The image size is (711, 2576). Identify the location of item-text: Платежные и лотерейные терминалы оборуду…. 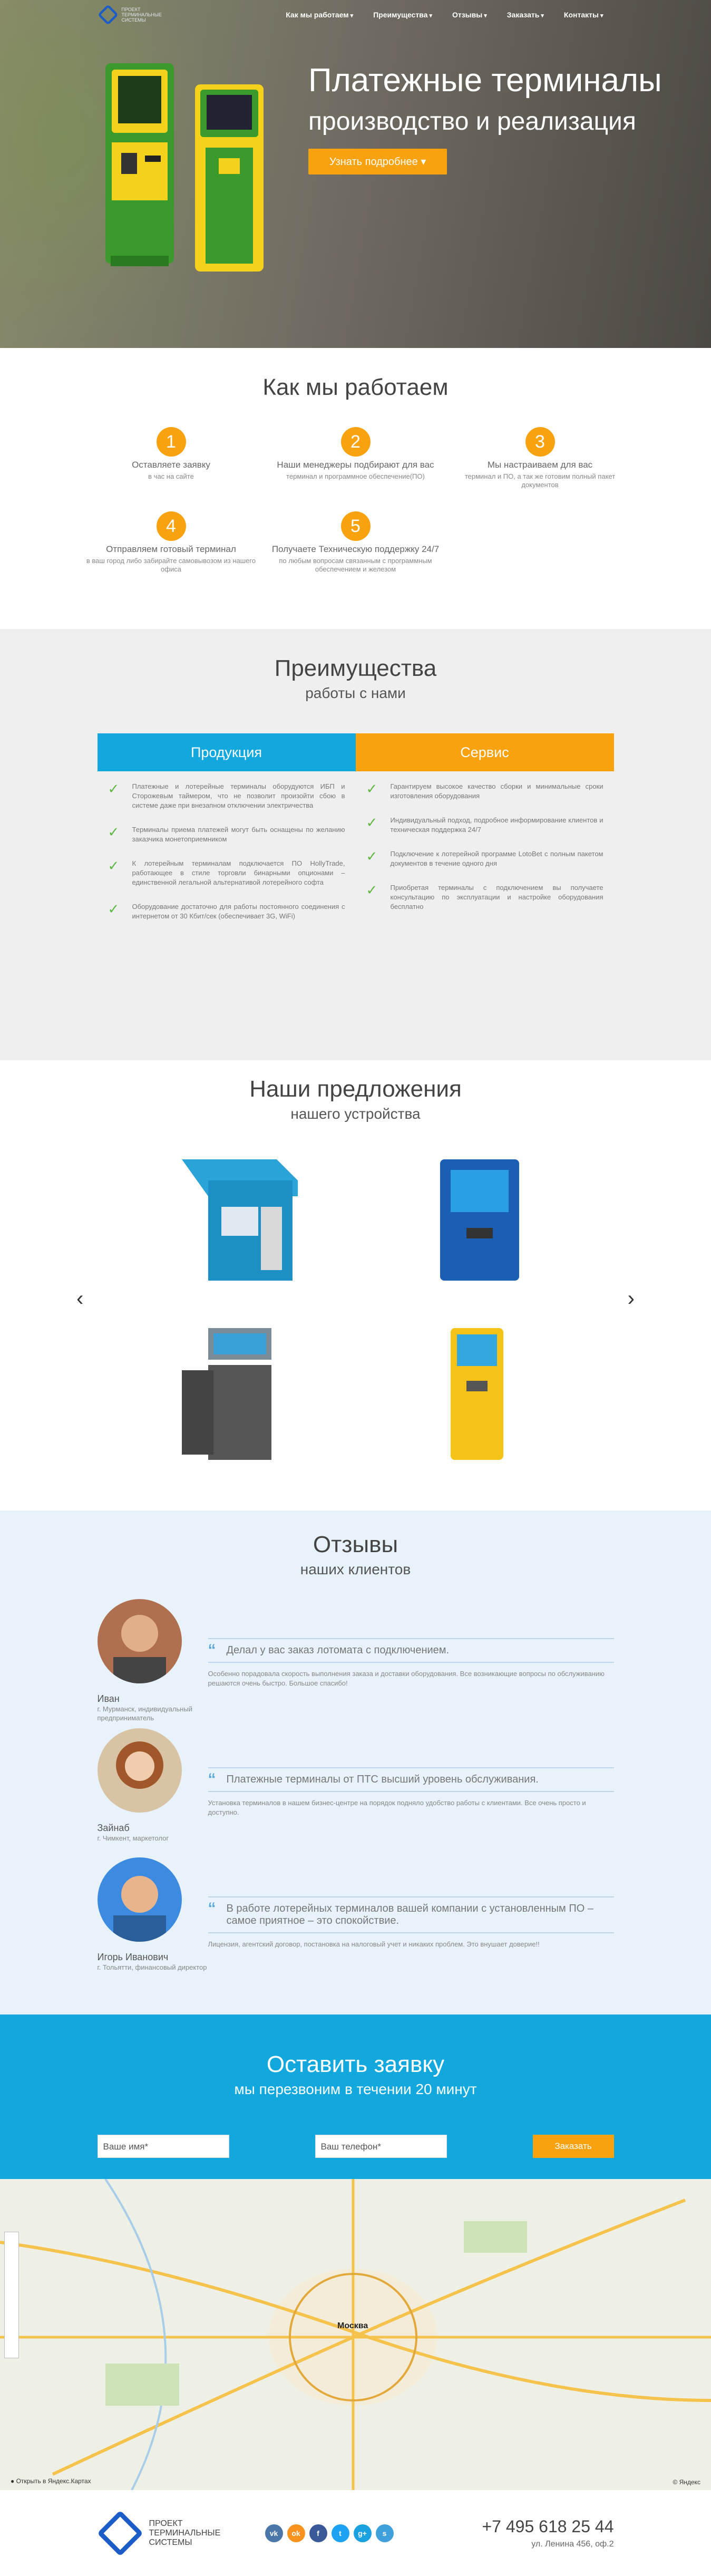
(239, 795).